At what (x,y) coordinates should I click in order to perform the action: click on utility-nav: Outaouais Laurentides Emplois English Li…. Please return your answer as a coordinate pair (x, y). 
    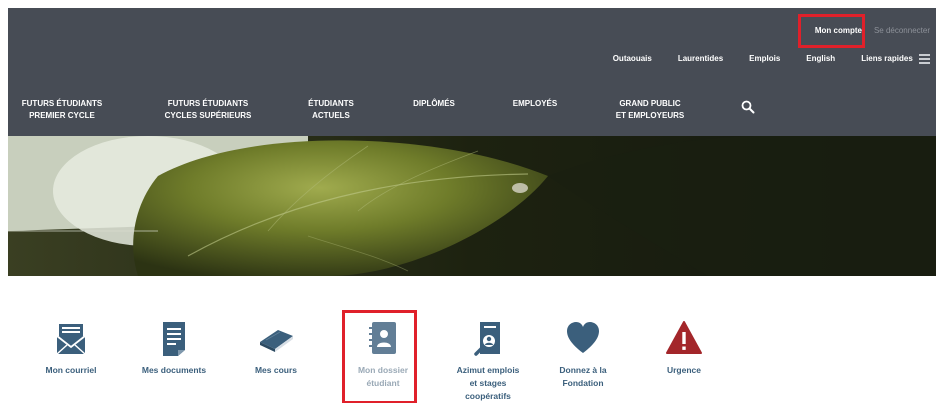
    Looking at the image, I should click on (765, 59).